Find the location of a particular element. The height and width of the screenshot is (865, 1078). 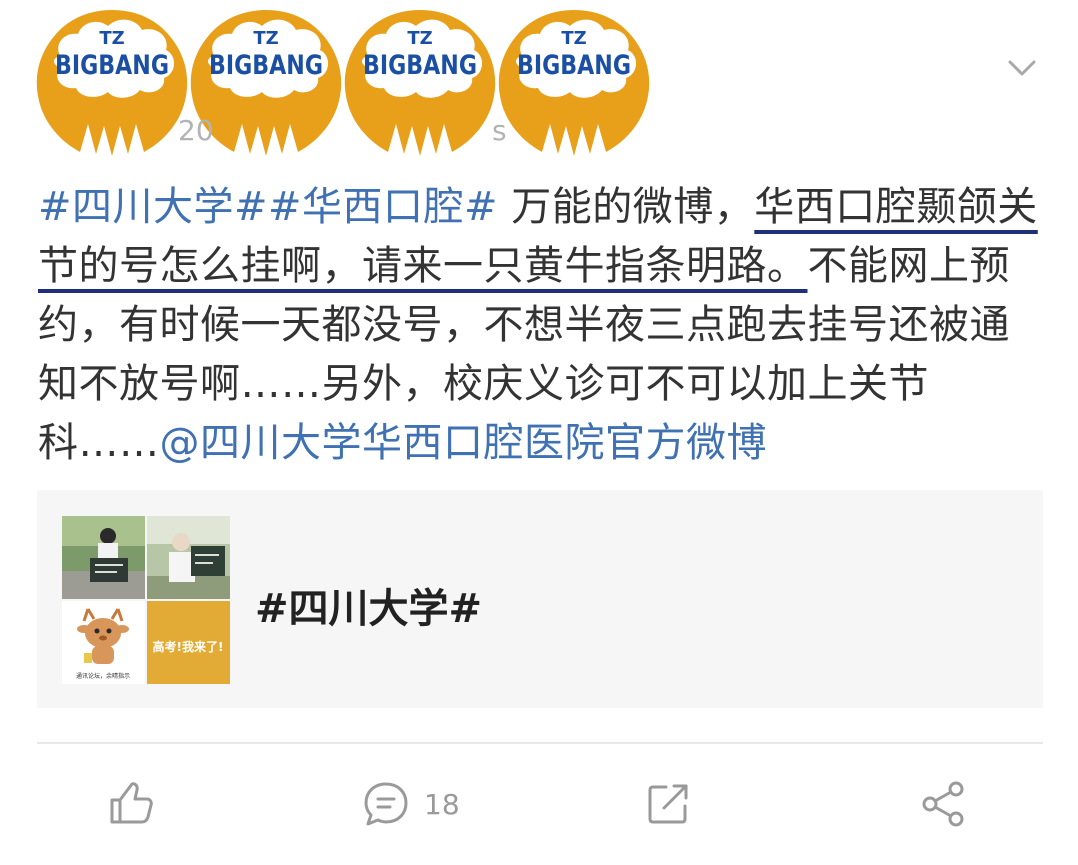

thumb-student-sign is located at coordinates (103, 557).